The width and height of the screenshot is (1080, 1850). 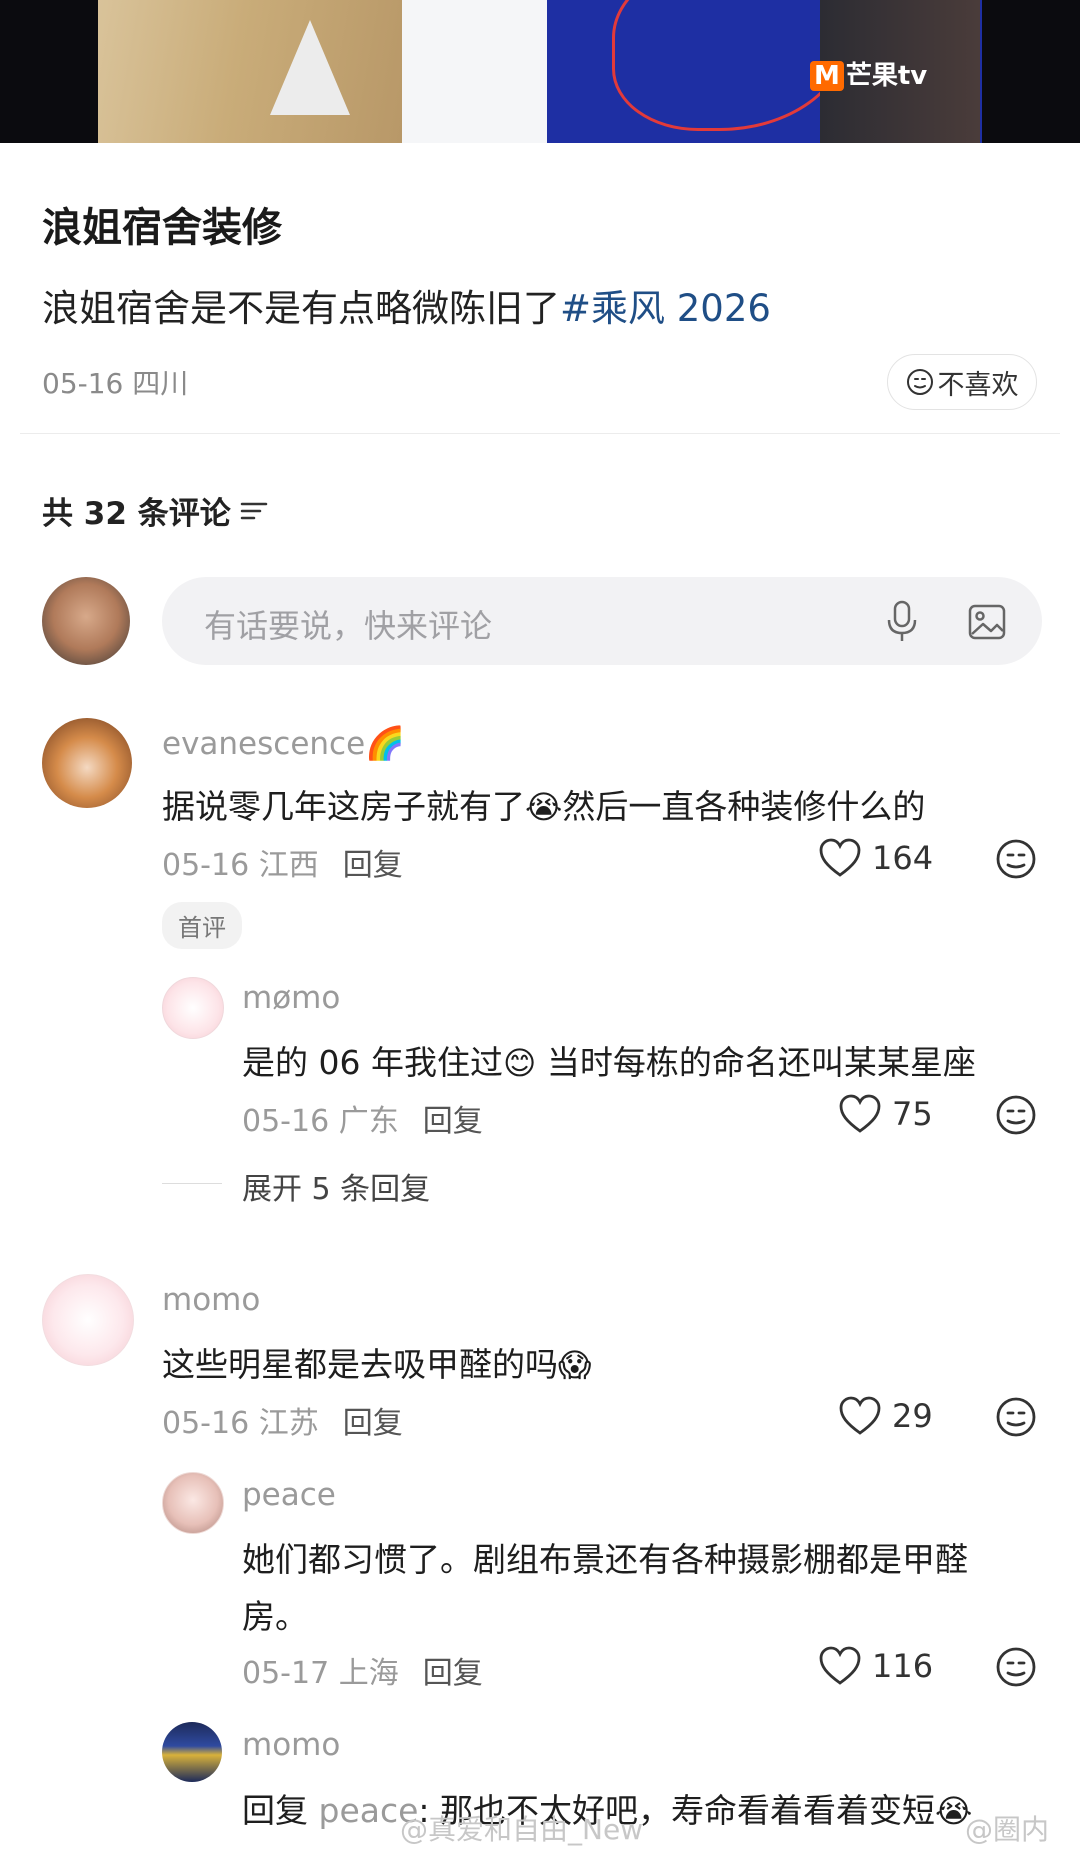 What do you see at coordinates (280, 1810) in the screenshot?
I see `reply-prefix: 回复` at bounding box center [280, 1810].